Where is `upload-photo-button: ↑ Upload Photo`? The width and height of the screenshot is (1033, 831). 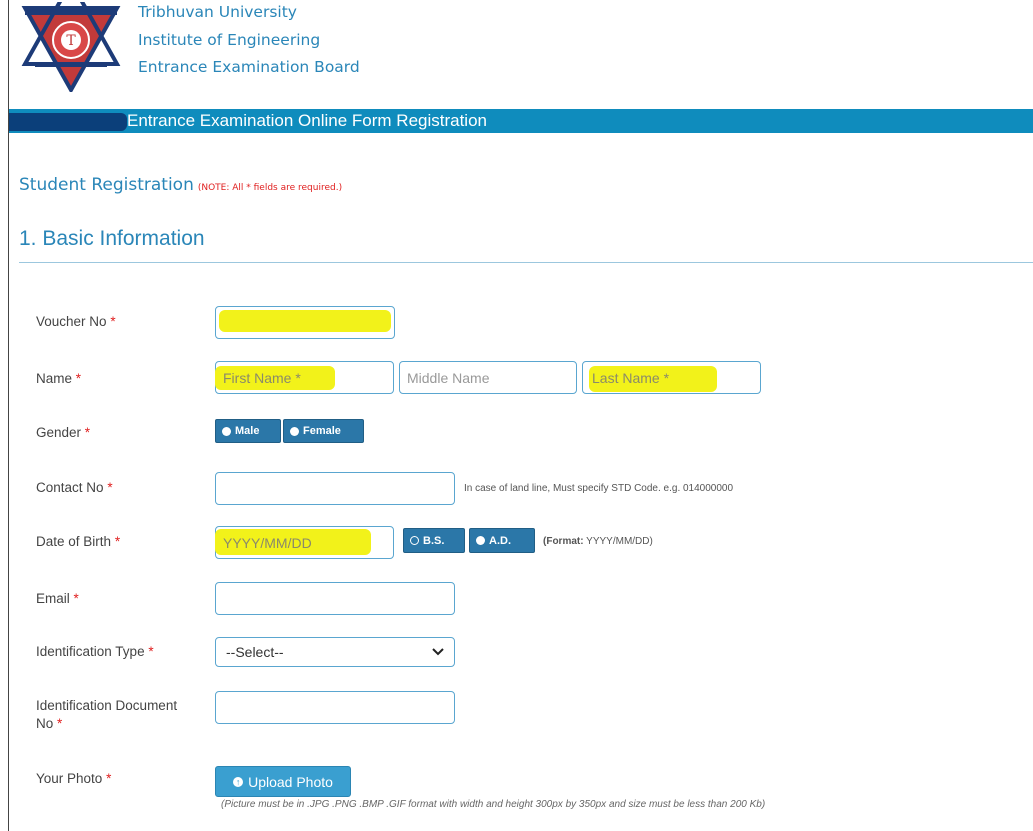
upload-photo-button: ↑ Upload Photo is located at coordinates (283, 781).